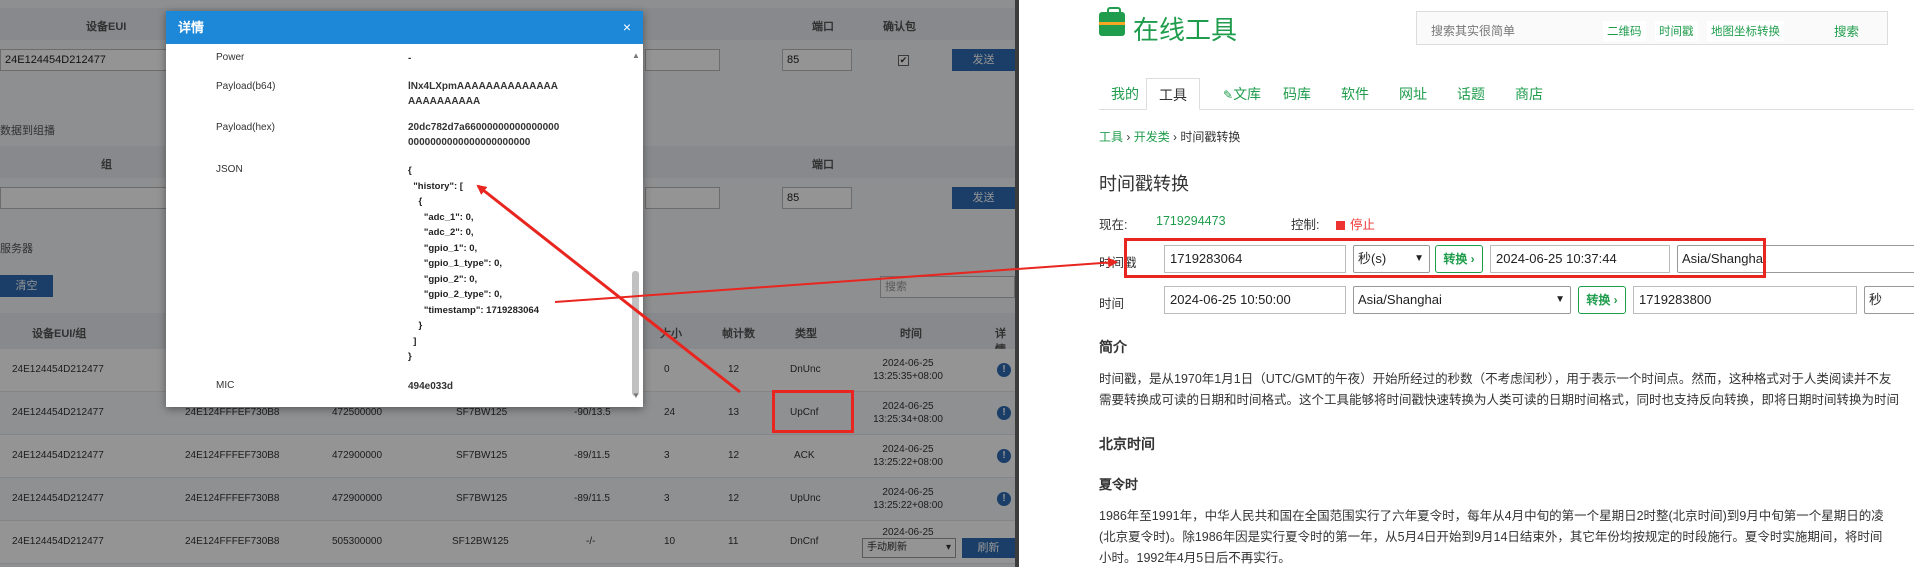 The image size is (1914, 567). Describe the element at coordinates (1445, 258) in the screenshot. I see `annotation-box-timestamp-row` at that location.